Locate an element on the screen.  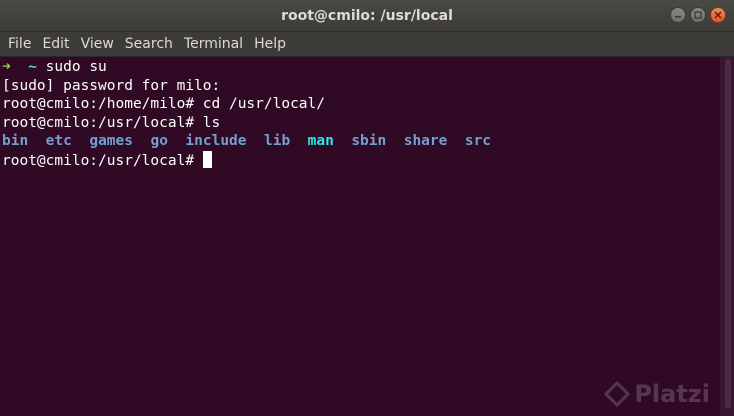
scrollbar is located at coordinates (727, 236).